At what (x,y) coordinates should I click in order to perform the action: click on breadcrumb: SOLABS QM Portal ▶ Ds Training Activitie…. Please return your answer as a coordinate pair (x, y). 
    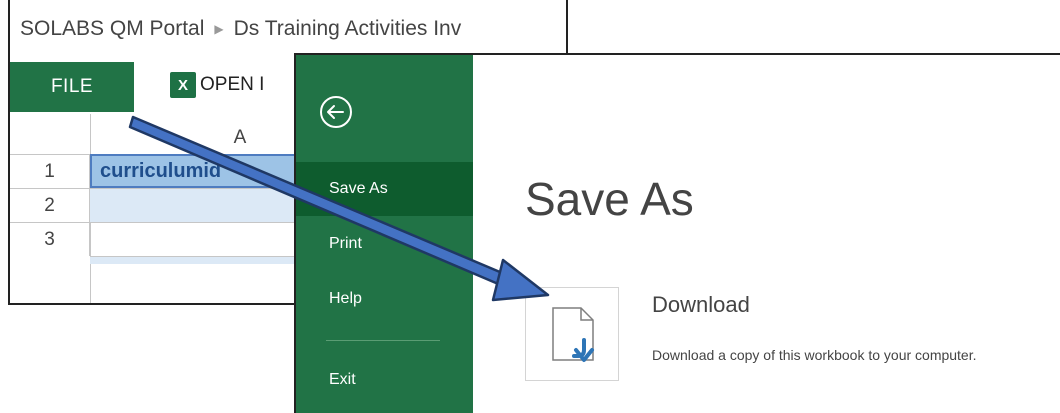
    Looking at the image, I should click on (288, 29).